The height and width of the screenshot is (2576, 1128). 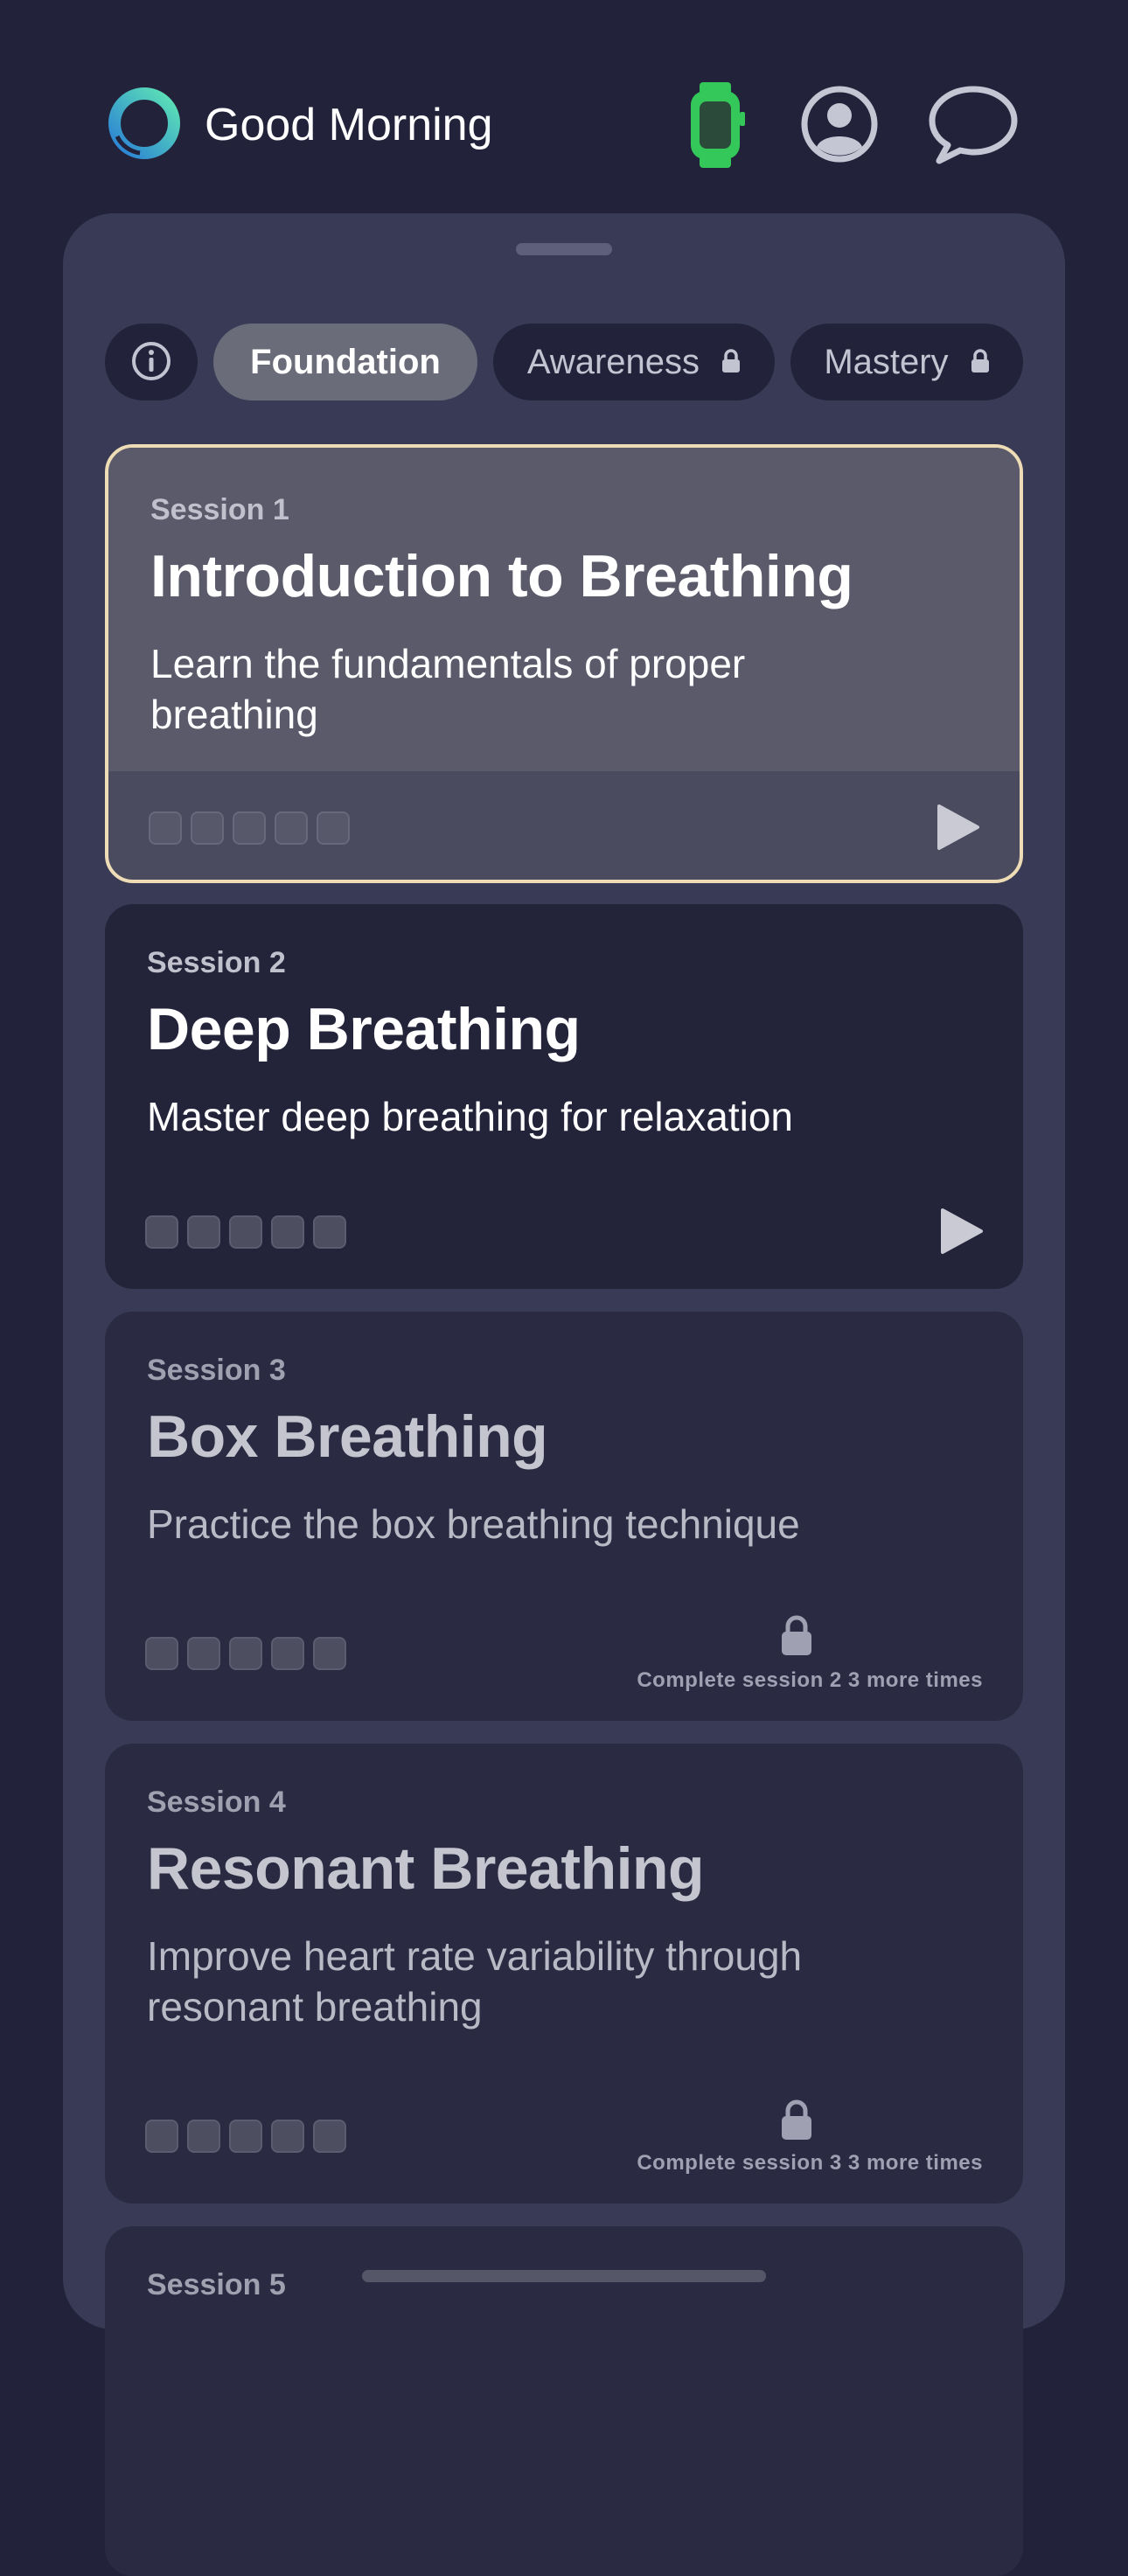 I want to click on profile-icon, so click(x=839, y=124).